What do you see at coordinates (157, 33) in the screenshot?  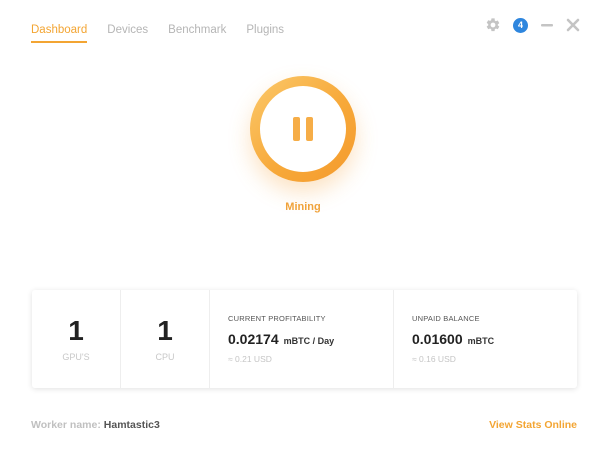 I see `main-nav: Dashboard Devices Benchmark Plugins` at bounding box center [157, 33].